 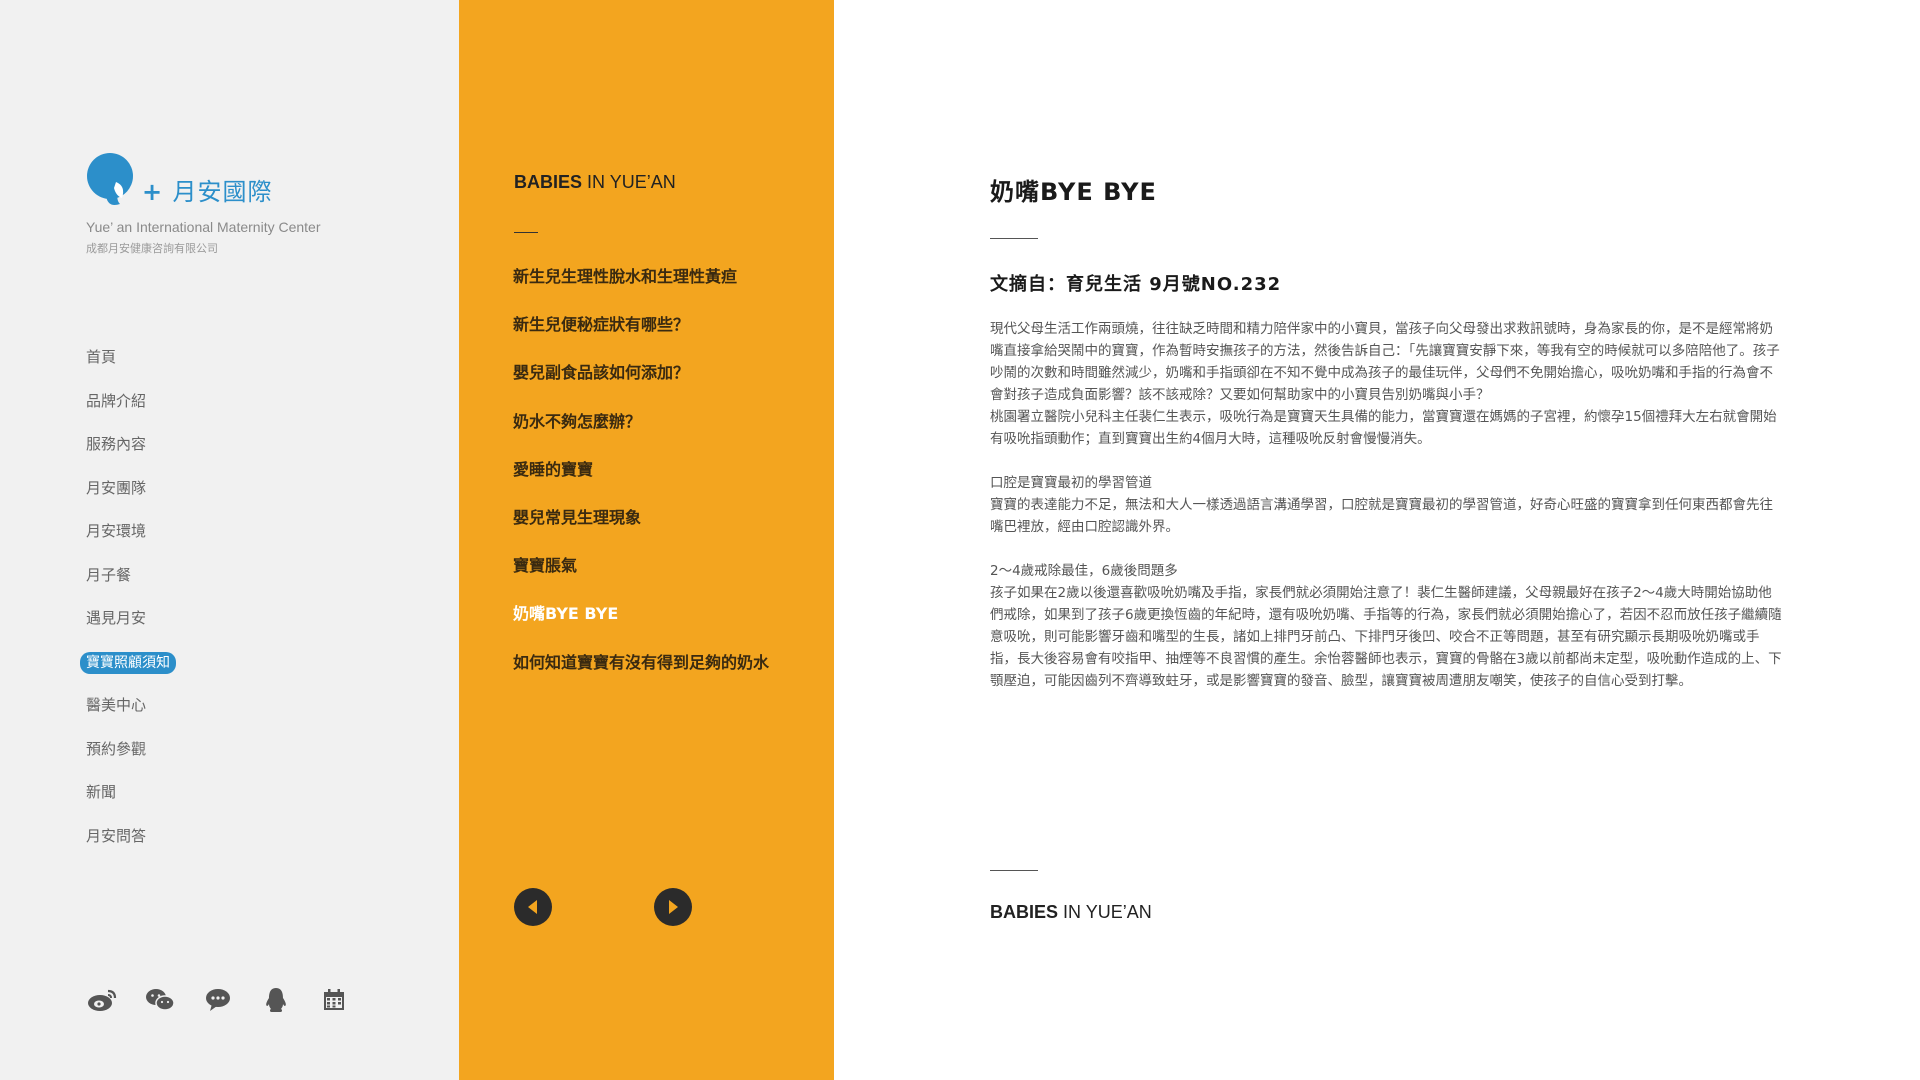 What do you see at coordinates (131, 627) in the screenshot?
I see `nav-item-meet: 遇見月安` at bounding box center [131, 627].